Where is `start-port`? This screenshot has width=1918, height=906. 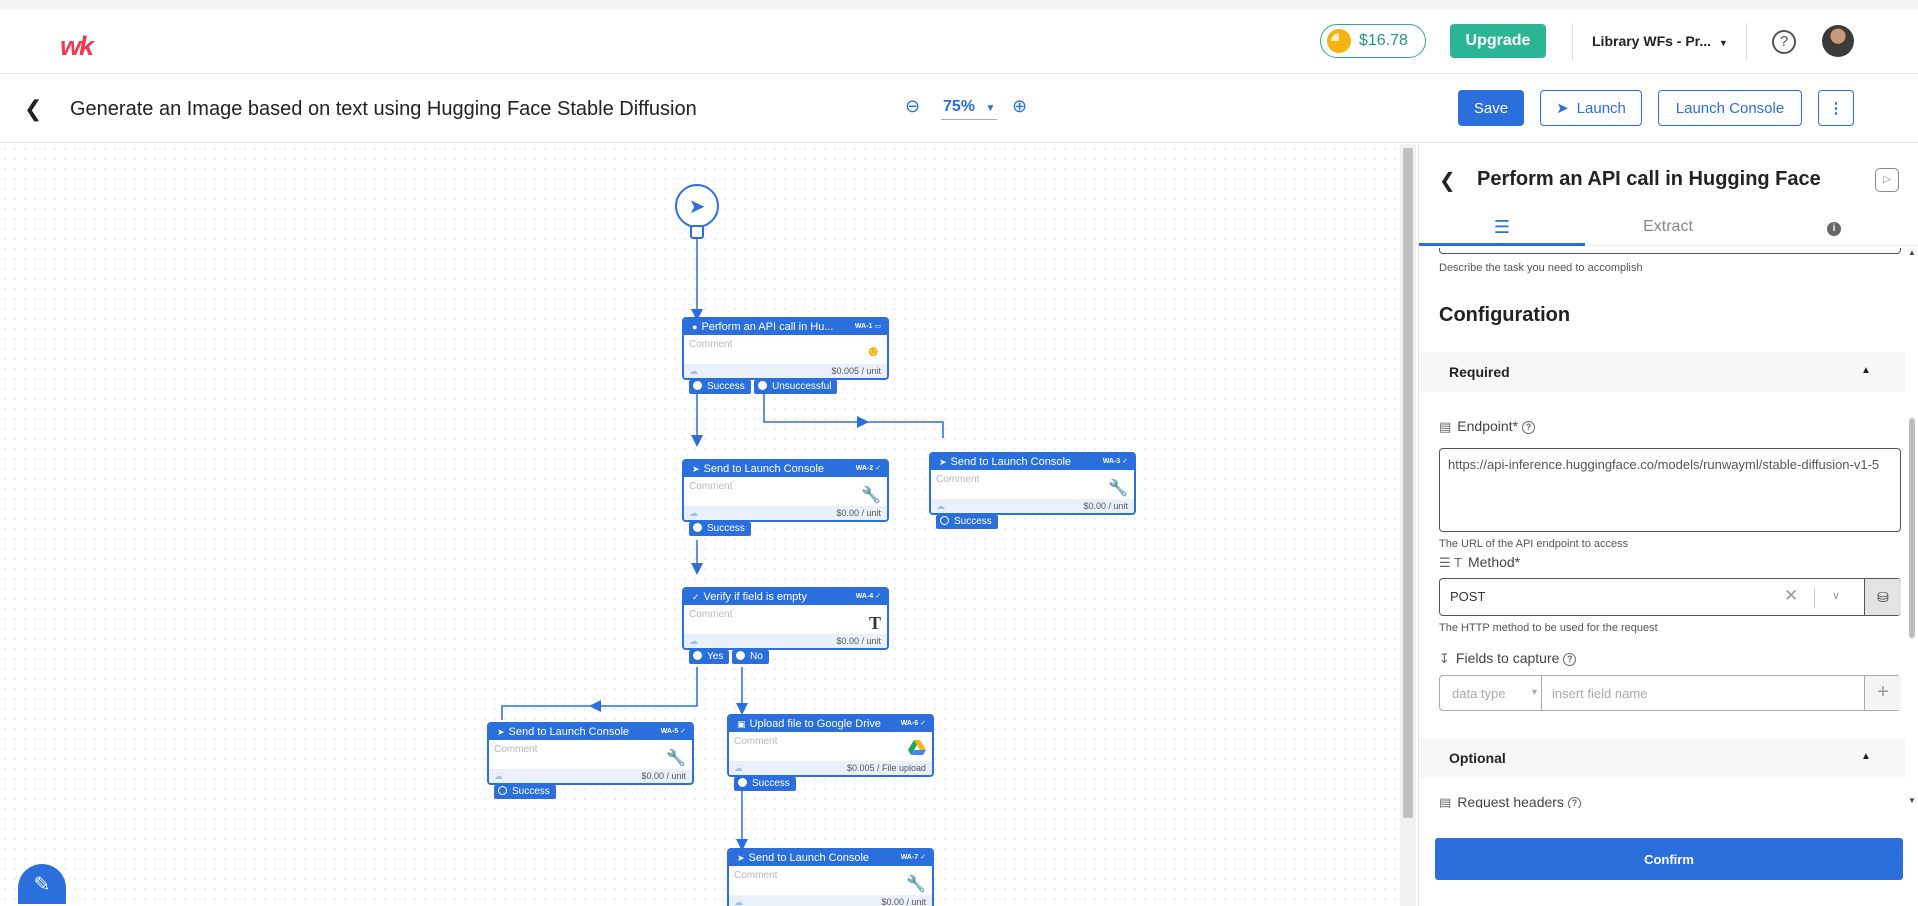 start-port is located at coordinates (697, 232).